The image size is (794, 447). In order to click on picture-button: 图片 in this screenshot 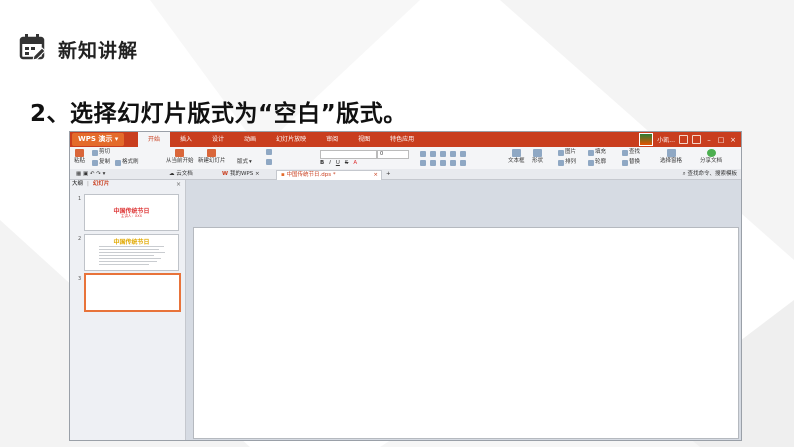, I will do `click(567, 152)`.